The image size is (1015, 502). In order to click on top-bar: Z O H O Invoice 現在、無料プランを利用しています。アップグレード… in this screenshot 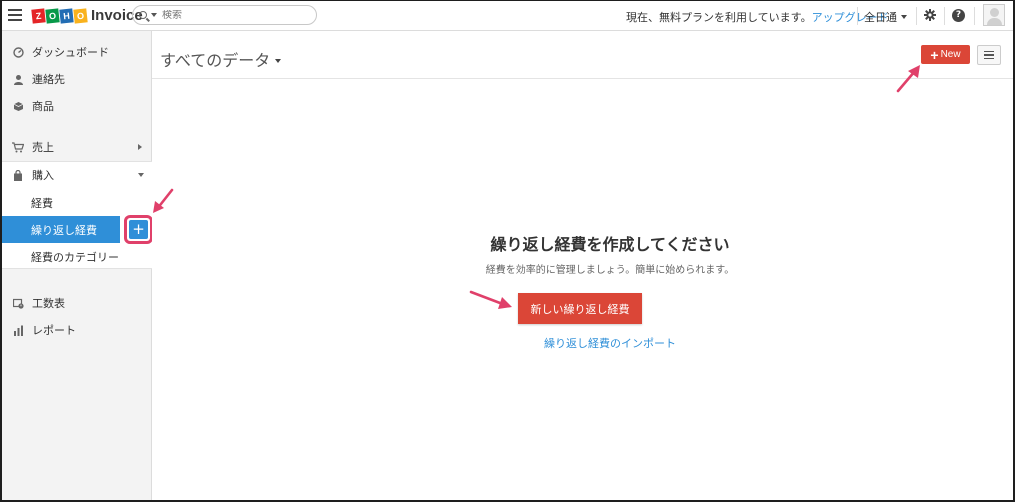, I will do `click(507, 16)`.